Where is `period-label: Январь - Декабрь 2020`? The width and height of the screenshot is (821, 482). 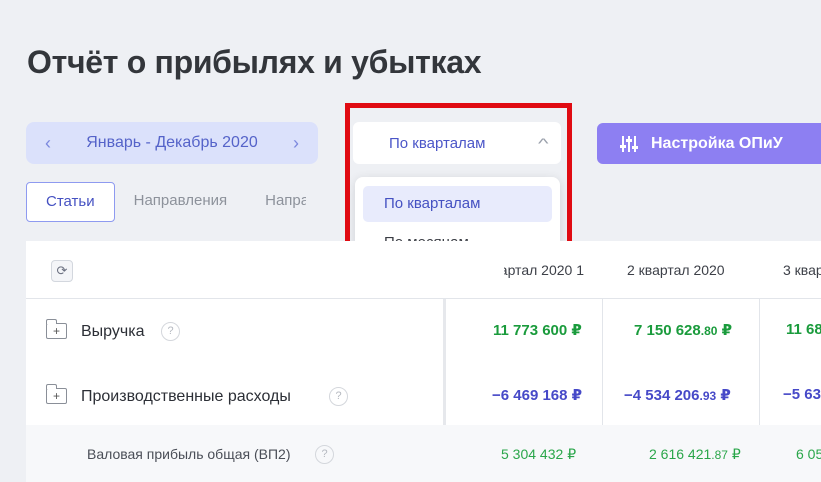
period-label: Январь - Декабрь 2020 is located at coordinates (171, 143).